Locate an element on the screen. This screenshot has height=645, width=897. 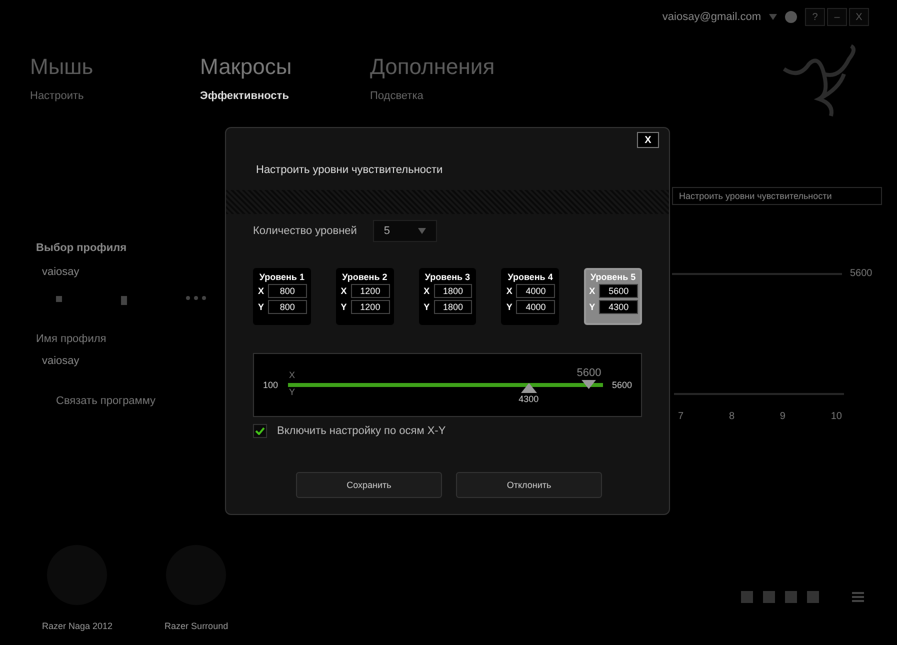
level-card: Уровень 4 X 4000 Y 4000 is located at coordinates (530, 296).